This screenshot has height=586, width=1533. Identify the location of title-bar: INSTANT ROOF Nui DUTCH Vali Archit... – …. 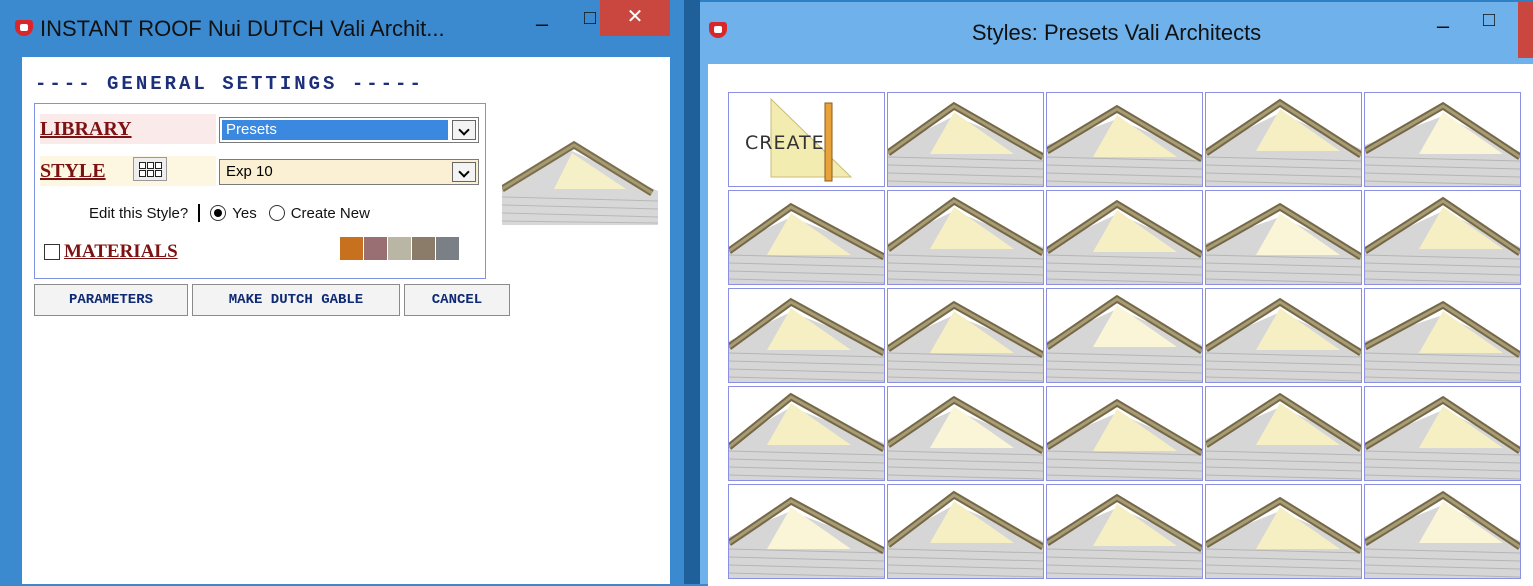
(342, 28).